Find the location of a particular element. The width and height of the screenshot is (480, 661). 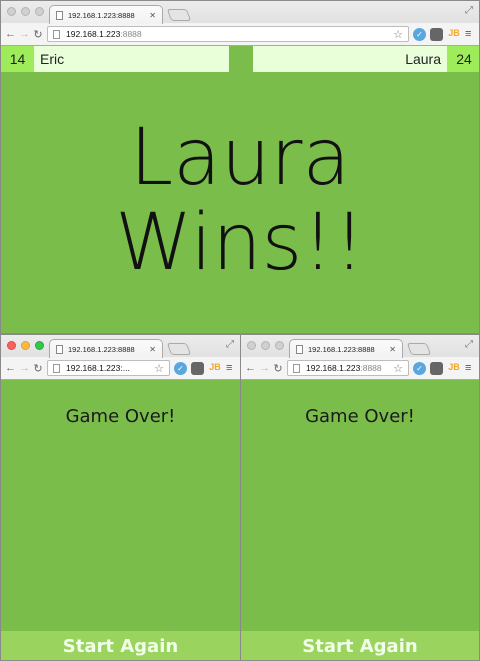

winner-text: Wins!! is located at coordinates (240, 243).